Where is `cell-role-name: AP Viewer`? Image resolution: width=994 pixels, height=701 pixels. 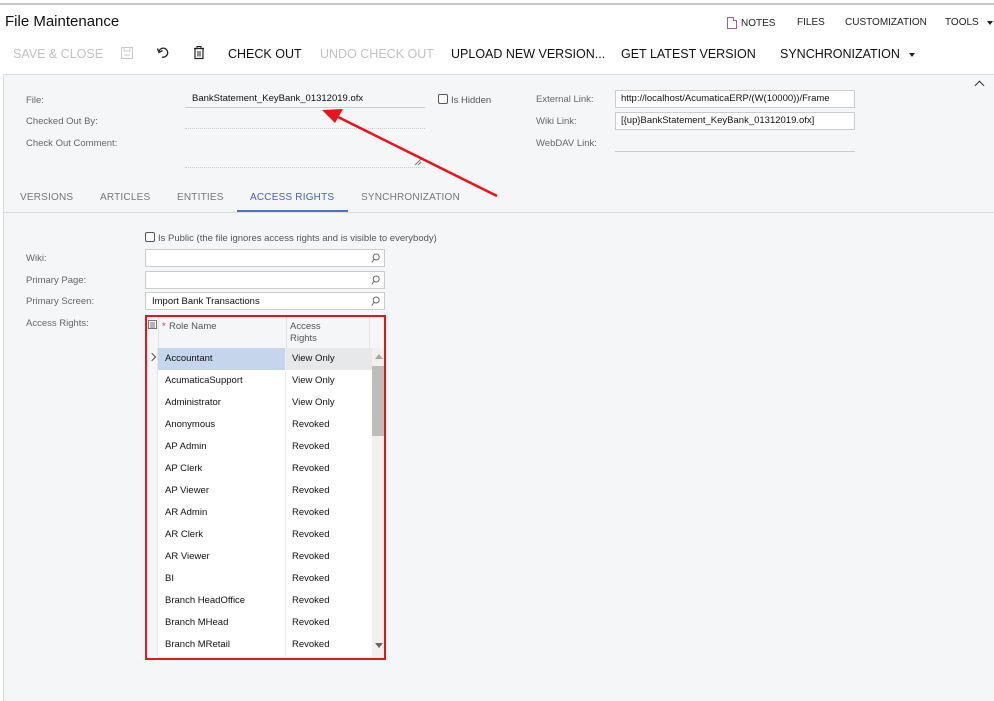
cell-role-name: AP Viewer is located at coordinates (222, 491).